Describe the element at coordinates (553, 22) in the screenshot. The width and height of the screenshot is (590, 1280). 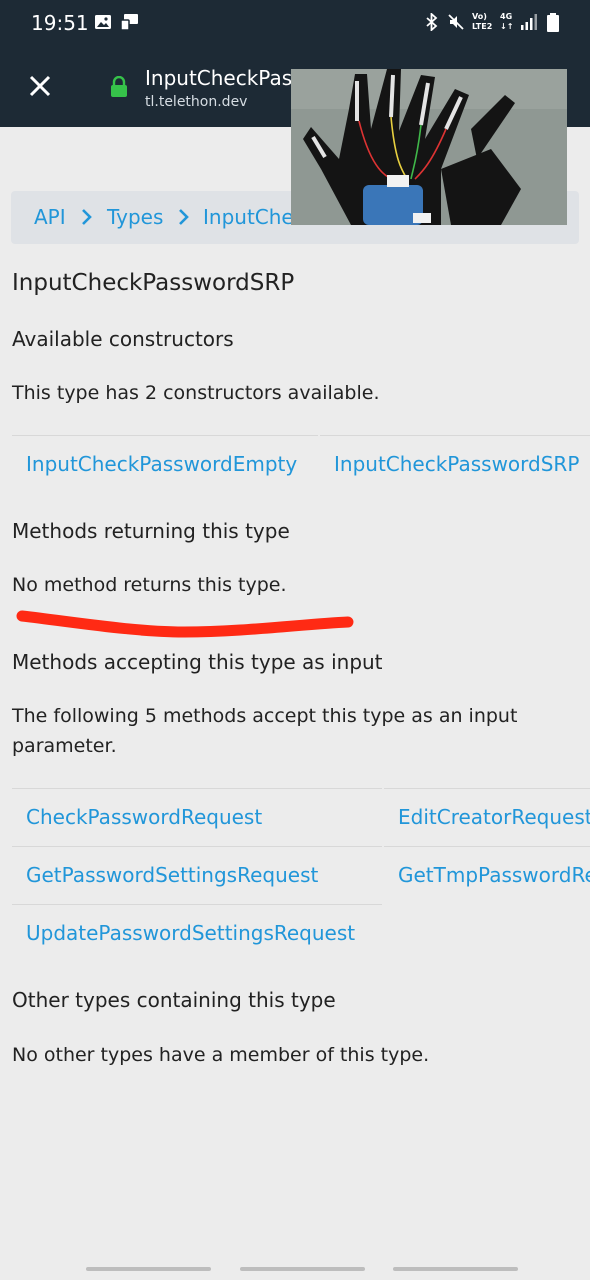
I see `battery-icon` at that location.